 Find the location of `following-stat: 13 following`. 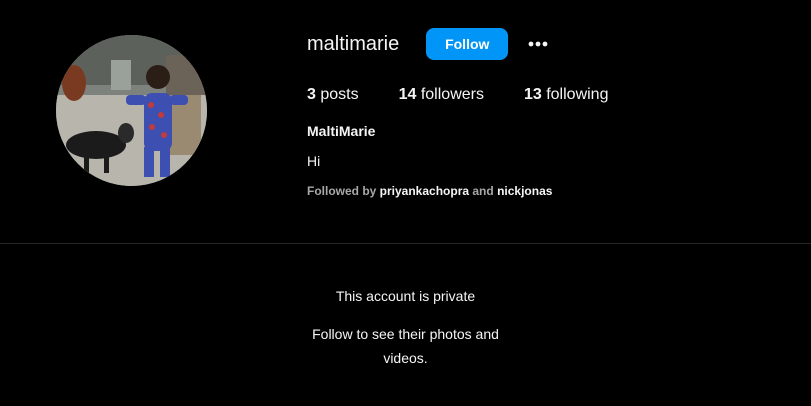

following-stat: 13 following is located at coordinates (566, 95).